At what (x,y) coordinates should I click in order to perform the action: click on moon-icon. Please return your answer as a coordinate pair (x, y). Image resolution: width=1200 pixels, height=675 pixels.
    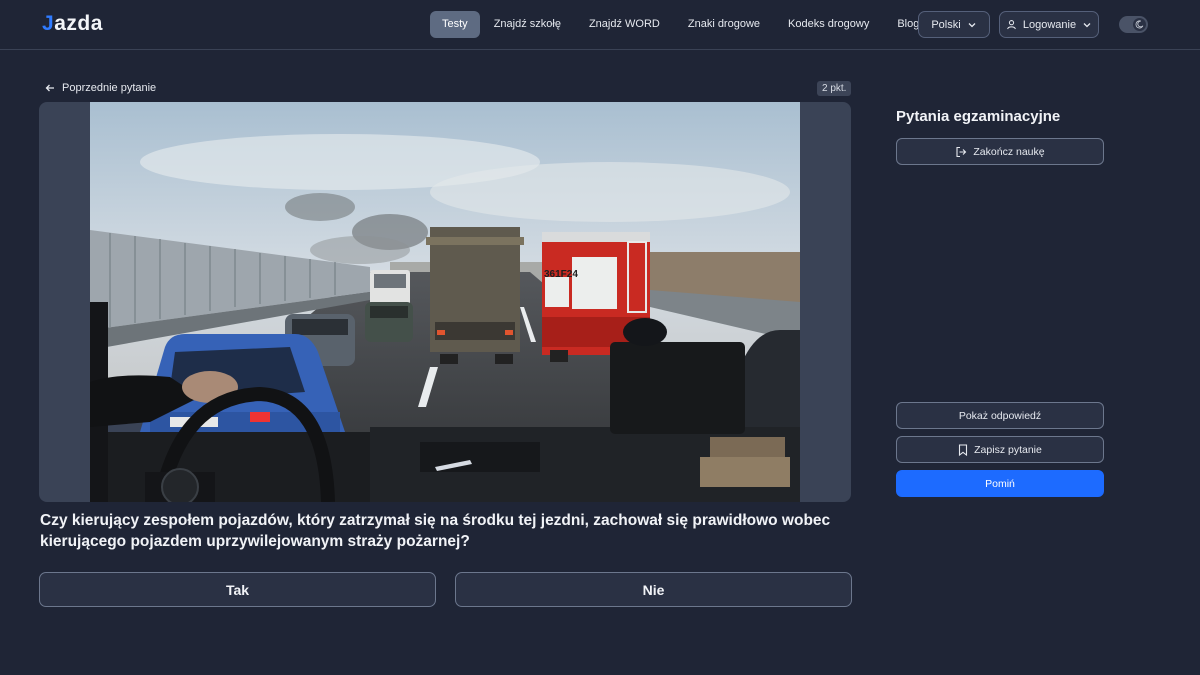
    Looking at the image, I should click on (1139, 24).